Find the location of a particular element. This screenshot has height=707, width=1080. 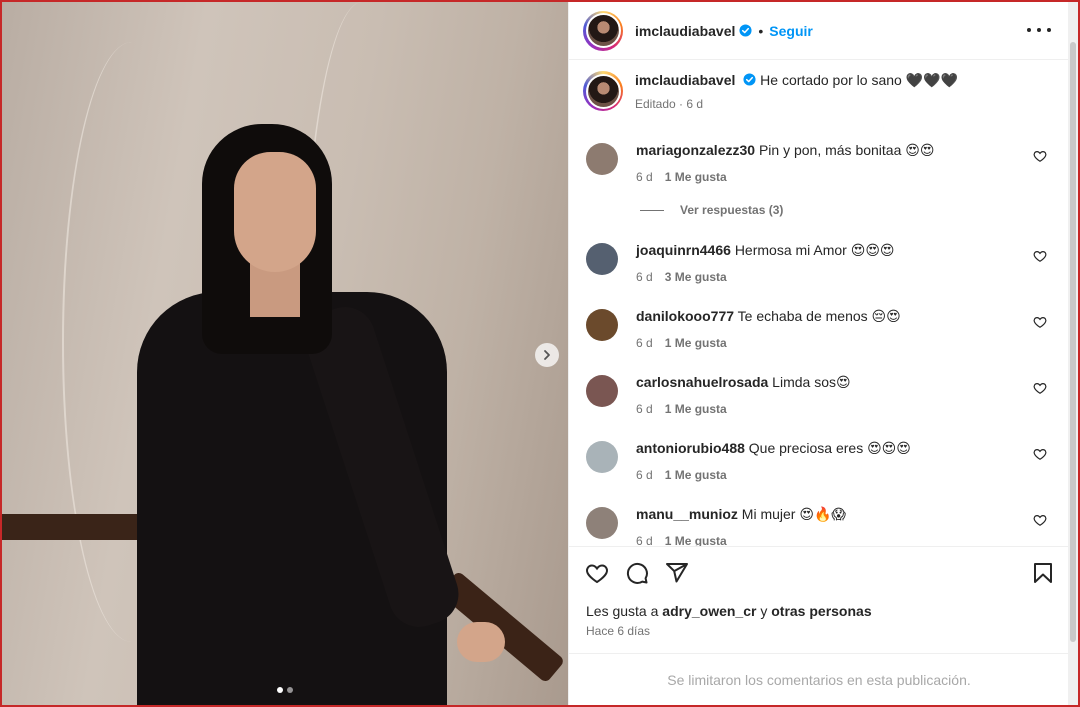

caption-text: He cortado por lo sano 🖤🖤🖤 is located at coordinates (859, 80).